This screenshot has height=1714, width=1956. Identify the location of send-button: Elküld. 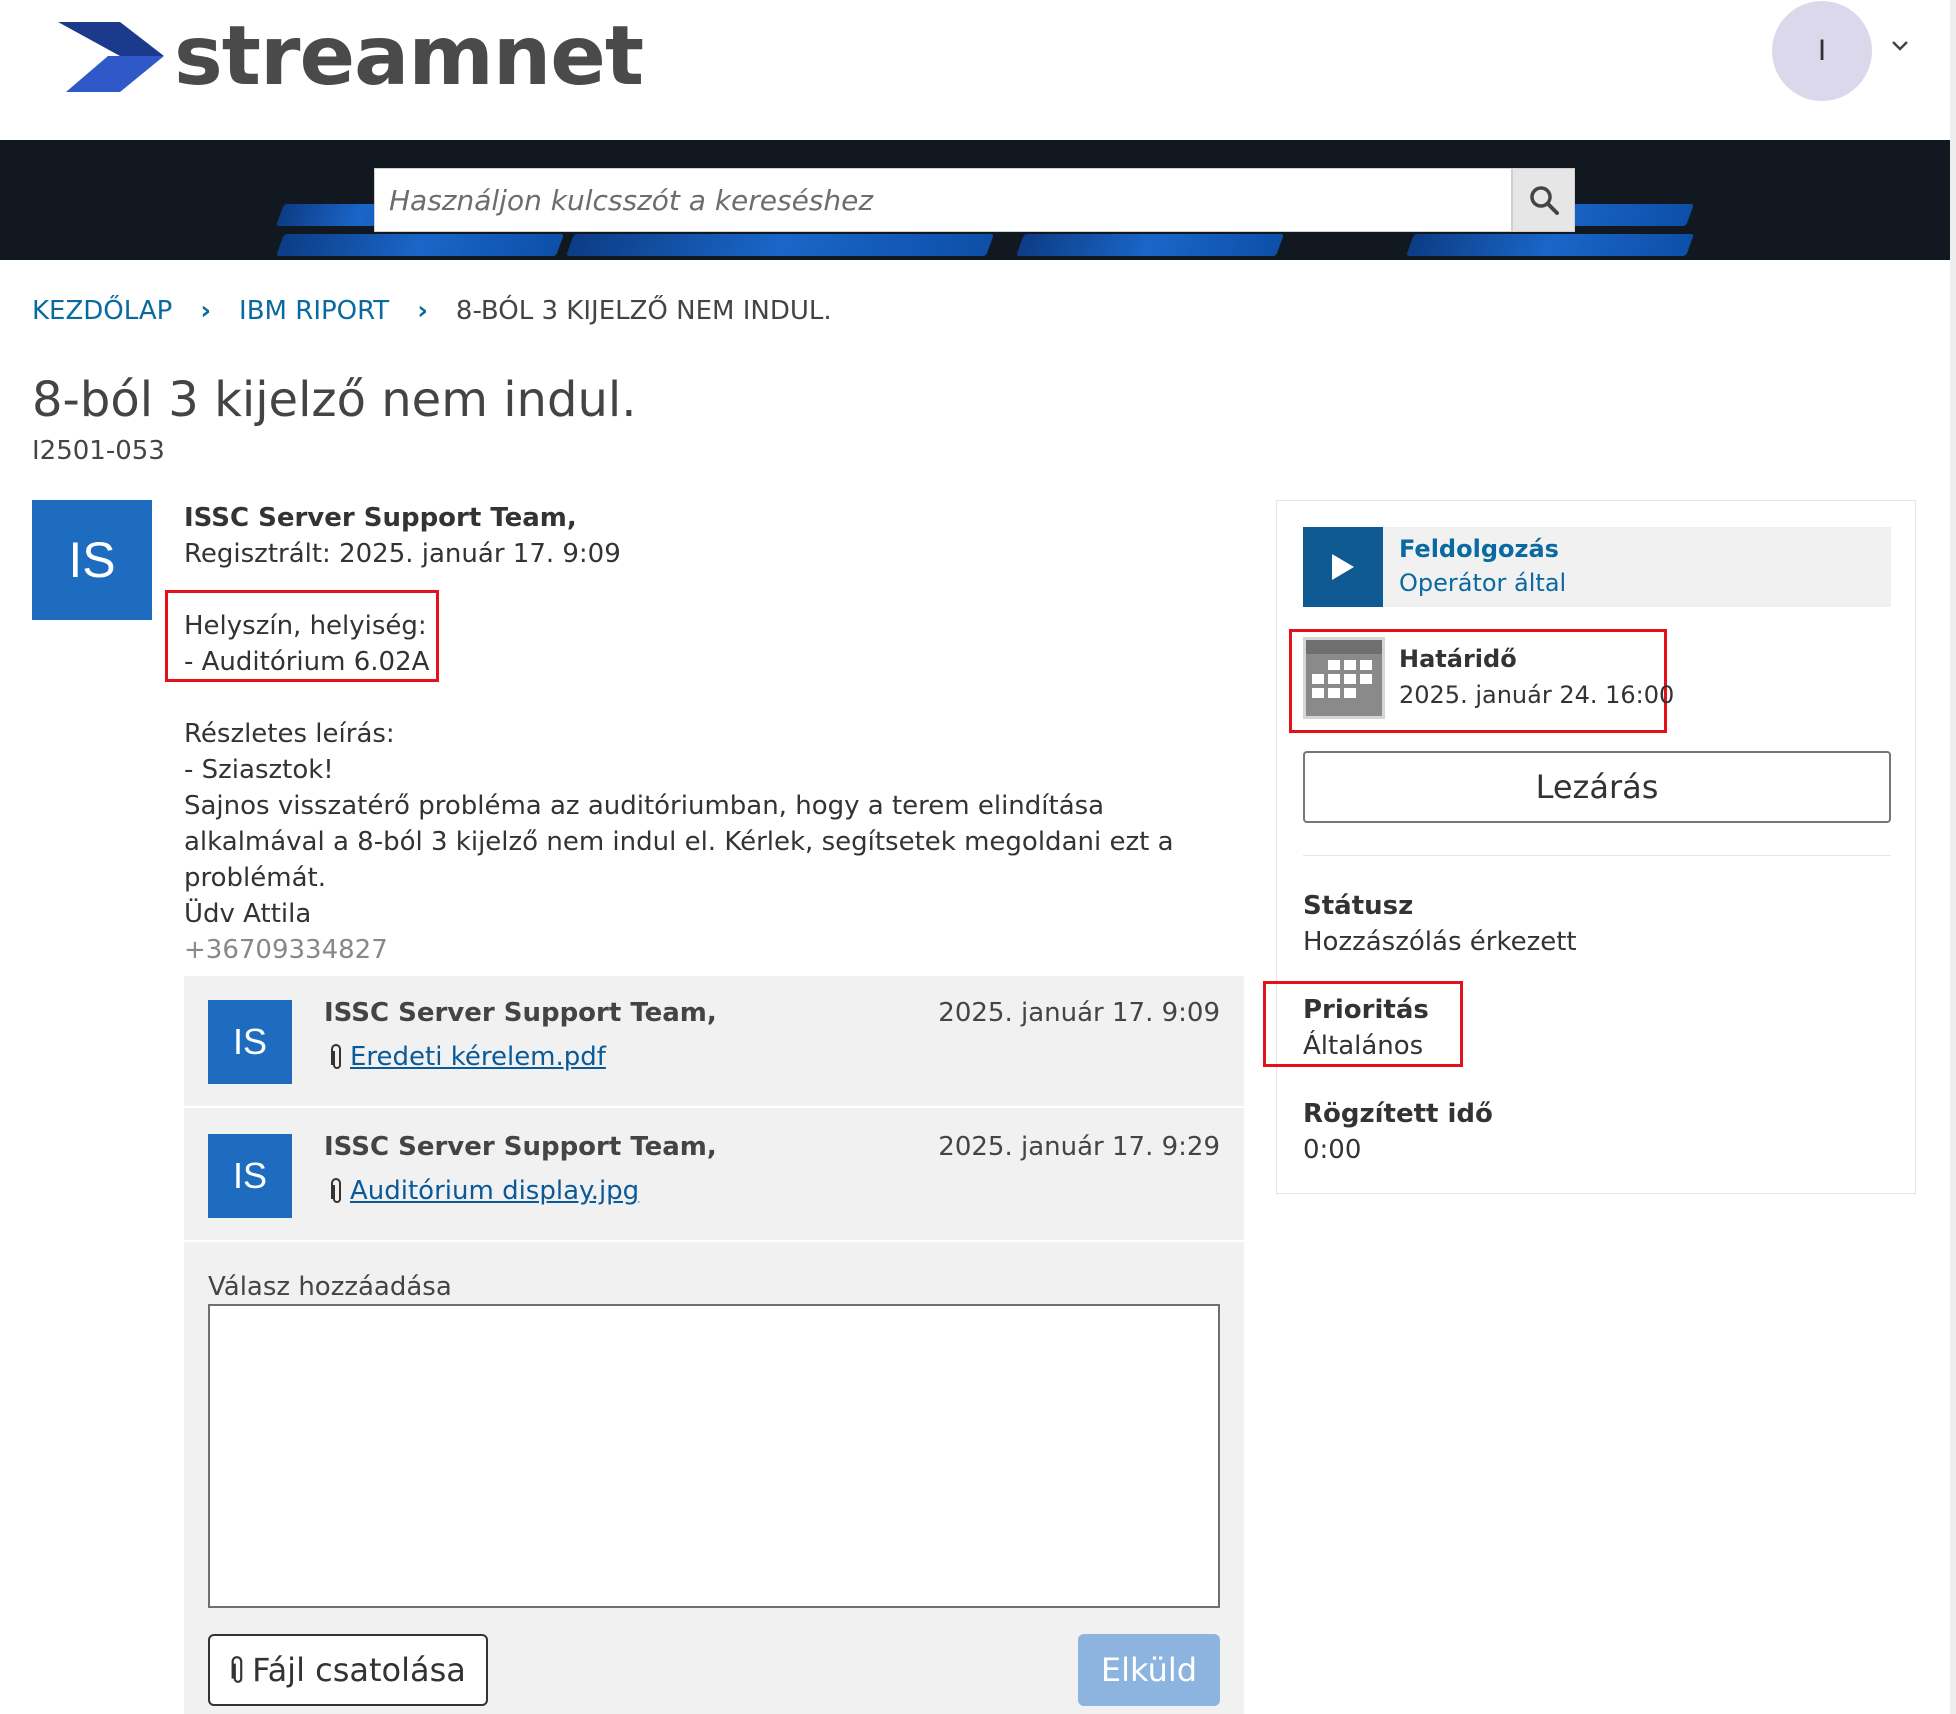
(1149, 1670).